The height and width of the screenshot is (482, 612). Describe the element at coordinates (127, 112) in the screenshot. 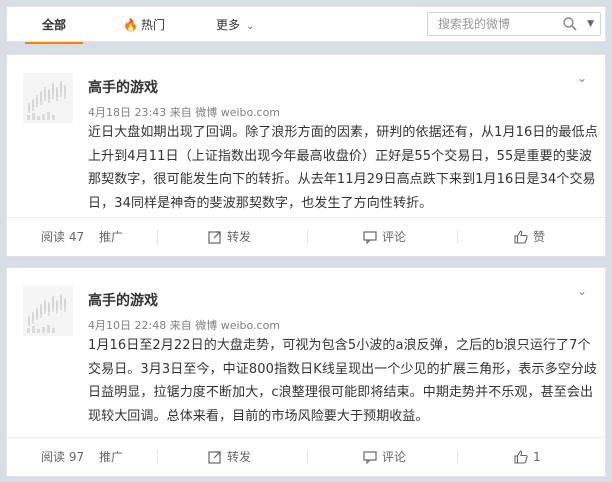

I see `post-time: 4月18日 23:43` at that location.